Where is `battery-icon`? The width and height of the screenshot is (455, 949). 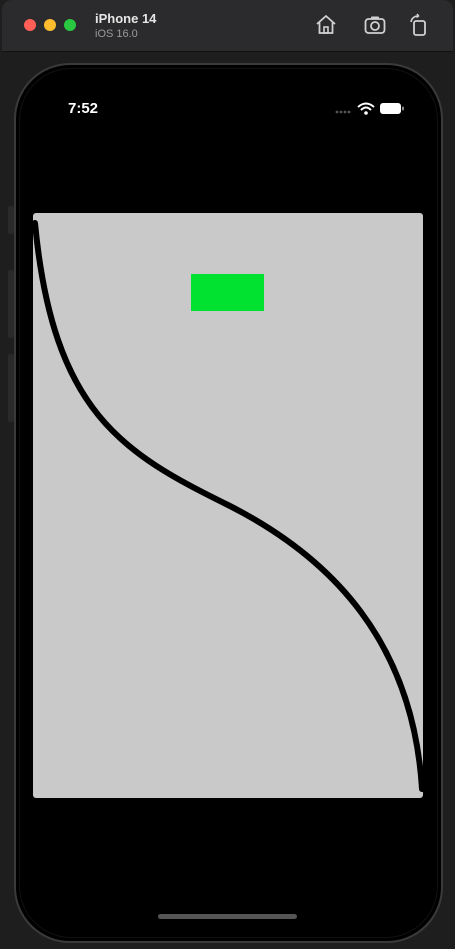
battery-icon is located at coordinates (392, 108).